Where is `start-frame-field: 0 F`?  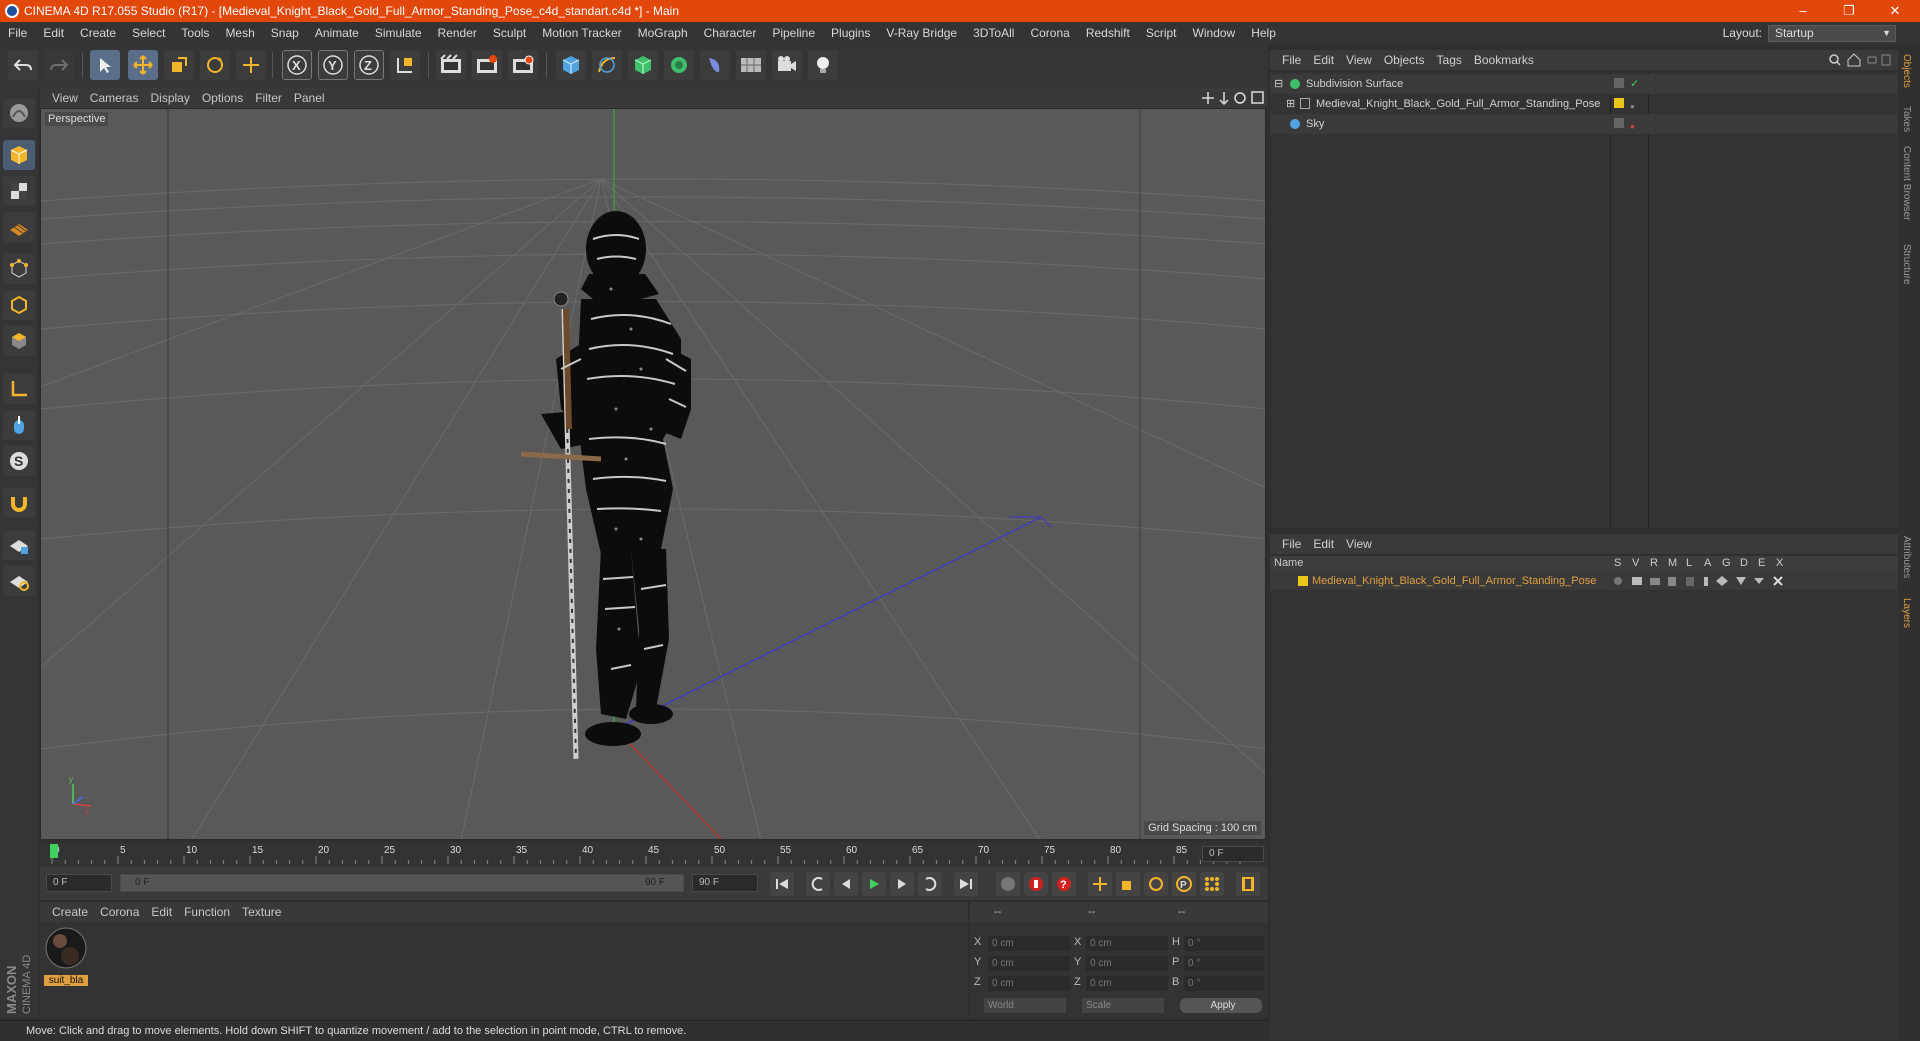 start-frame-field: 0 F is located at coordinates (79, 883).